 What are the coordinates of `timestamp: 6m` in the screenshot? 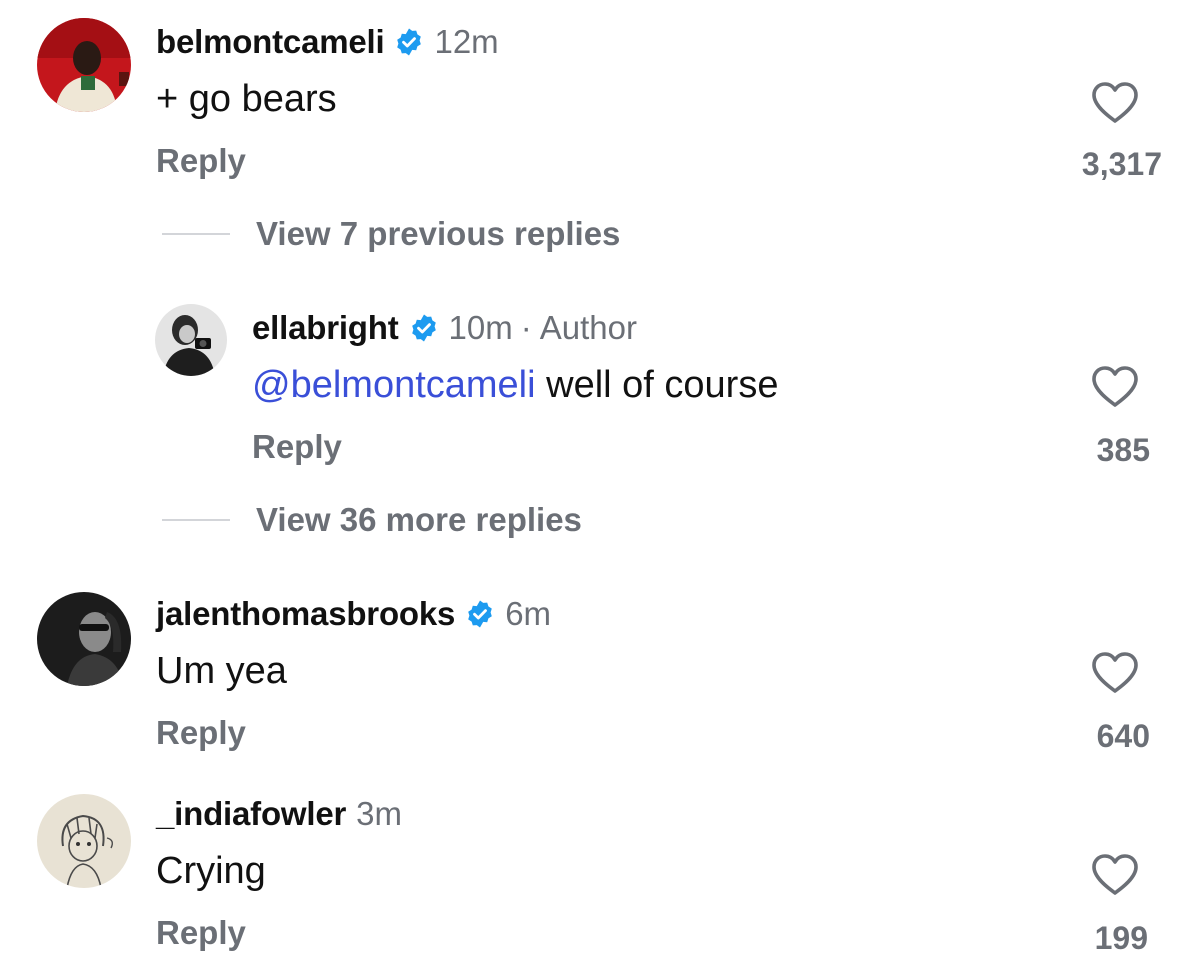 It's located at (528, 613).